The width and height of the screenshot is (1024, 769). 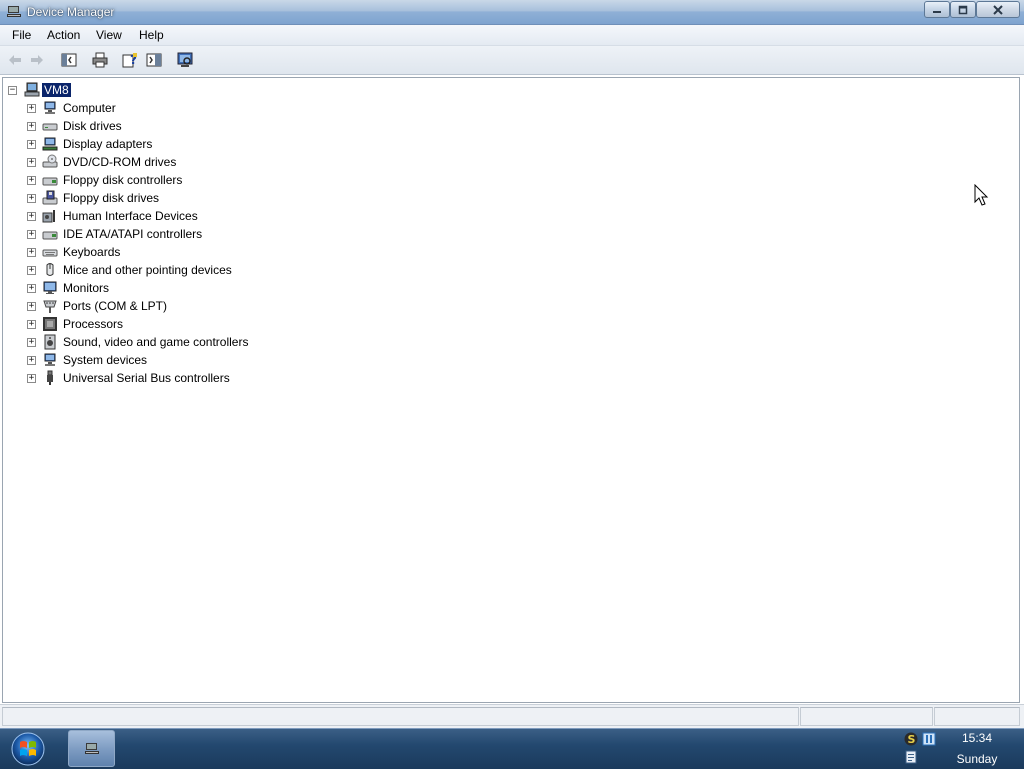 What do you see at coordinates (21, 35) in the screenshot?
I see `menu-file: File` at bounding box center [21, 35].